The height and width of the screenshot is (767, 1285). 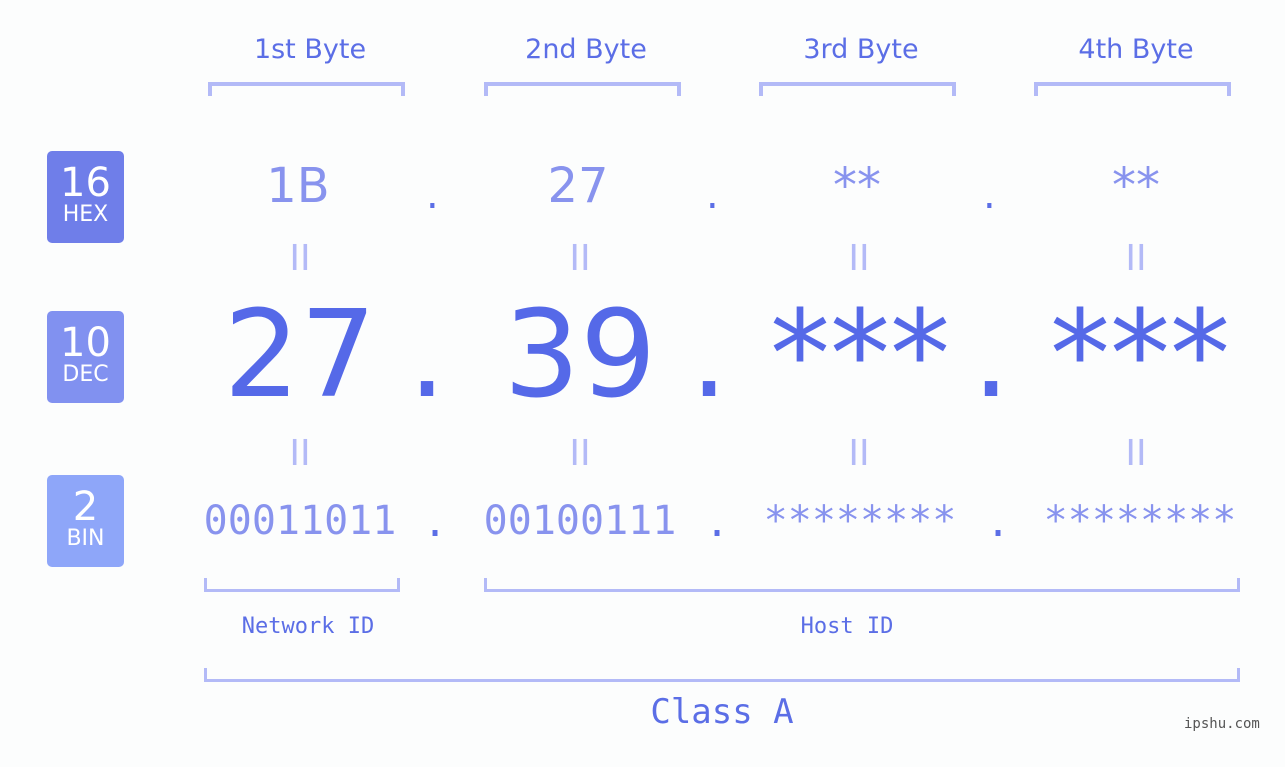 I want to click on hex-label: HEX, so click(x=85, y=214).